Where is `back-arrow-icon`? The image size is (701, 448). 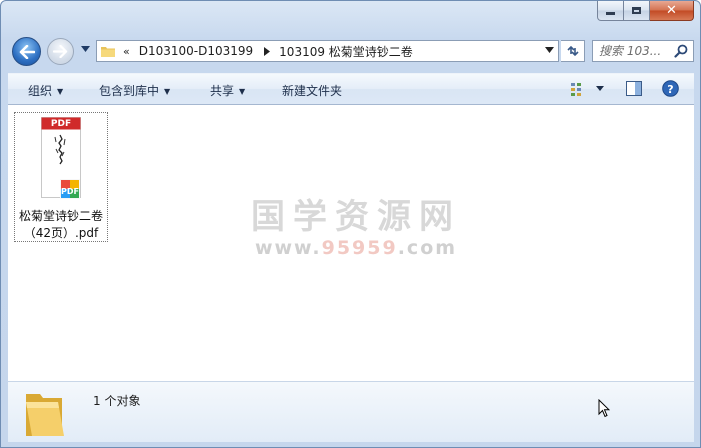
back-arrow-icon is located at coordinates (27, 51).